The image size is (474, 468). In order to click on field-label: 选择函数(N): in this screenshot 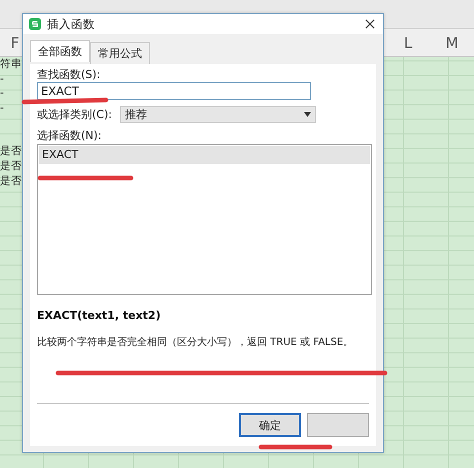, I will do `click(70, 135)`.